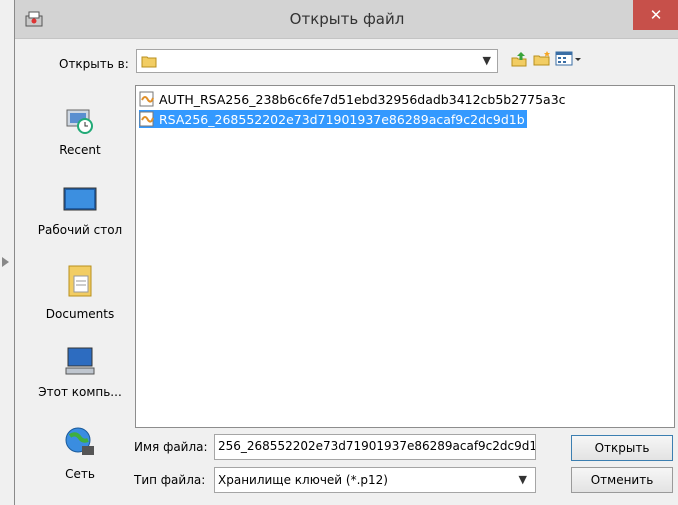 The height and width of the screenshot is (505, 678). Describe the element at coordinates (5, 262) in the screenshot. I see `splitter-arrow` at that location.